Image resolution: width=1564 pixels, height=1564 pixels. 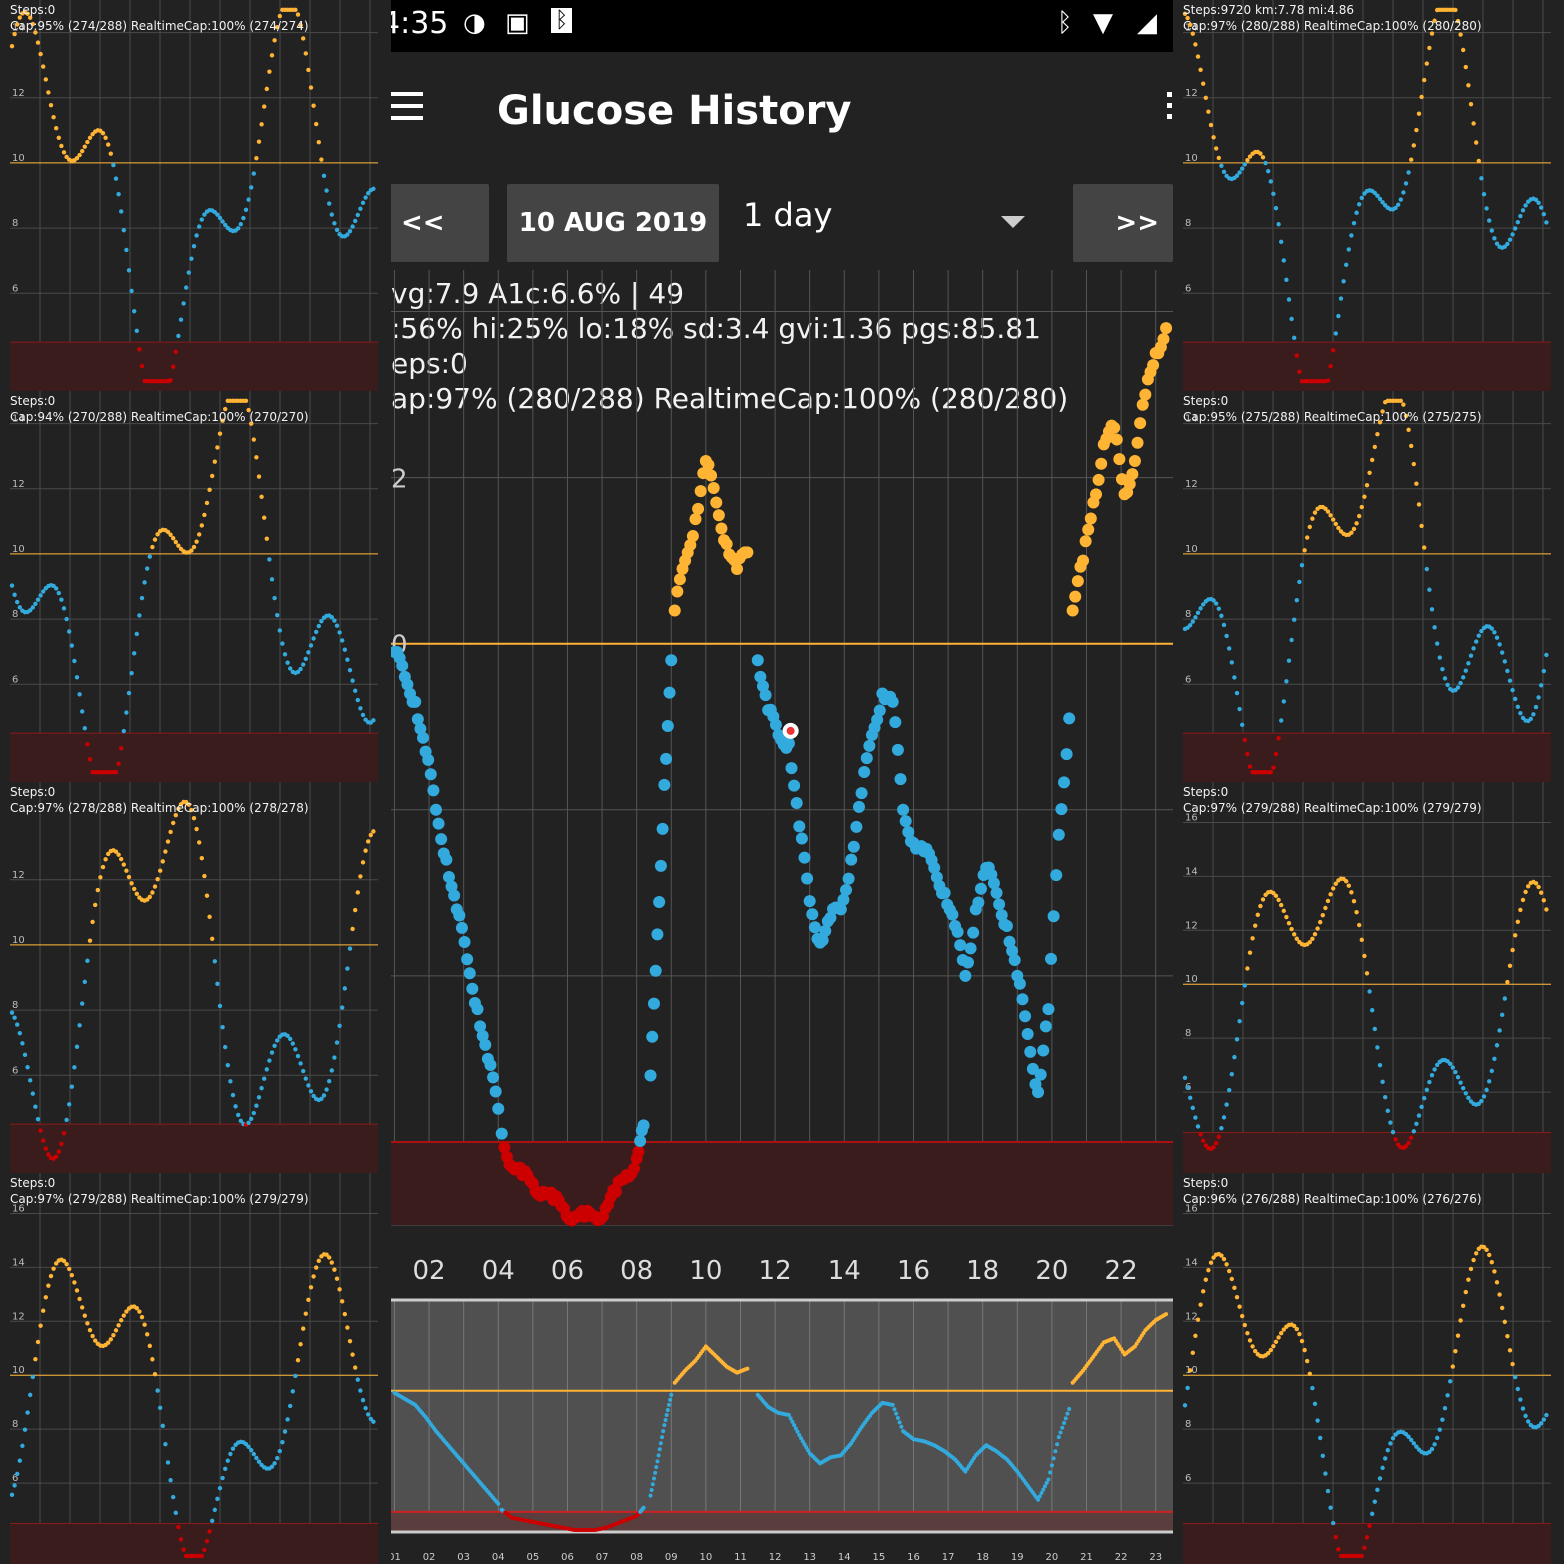 I want to click on next-day-button: >>, so click(x=1123, y=223).